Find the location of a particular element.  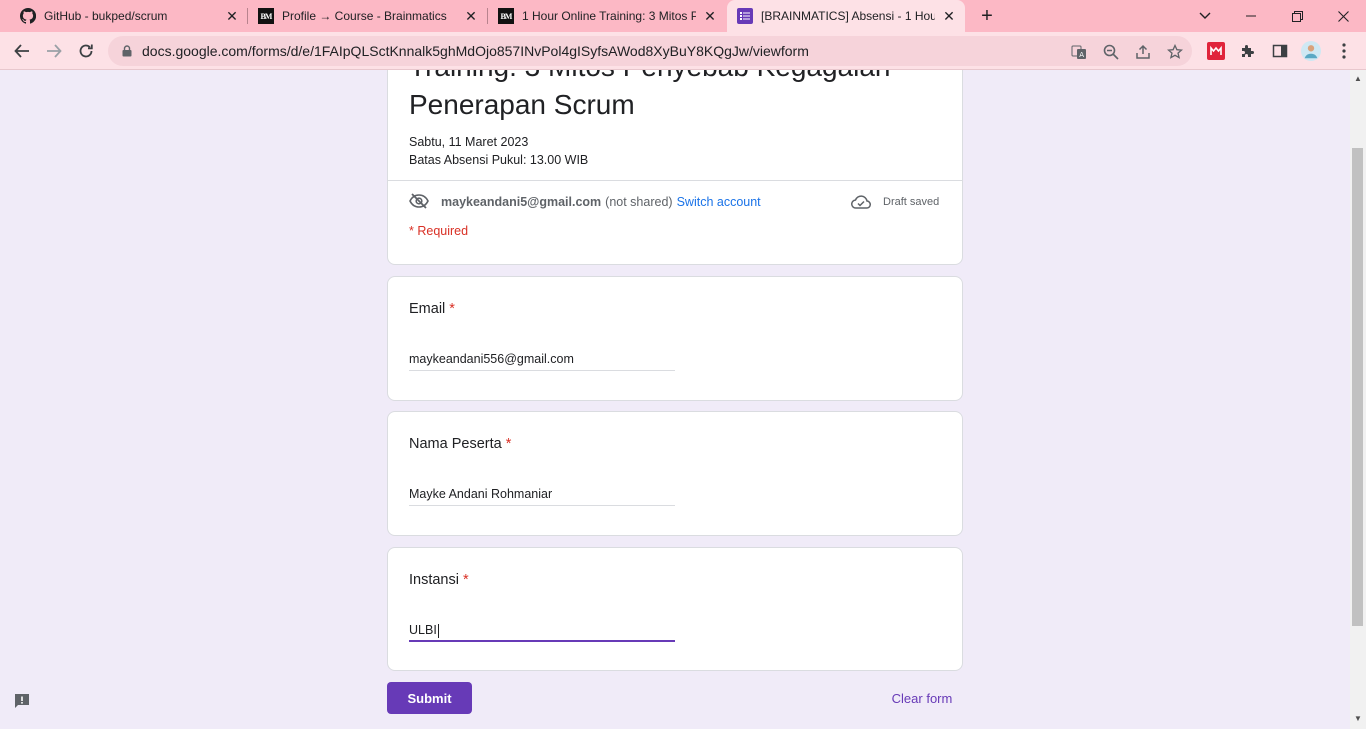

email-field: maykeandani556@gmail.com is located at coordinates (542, 360).